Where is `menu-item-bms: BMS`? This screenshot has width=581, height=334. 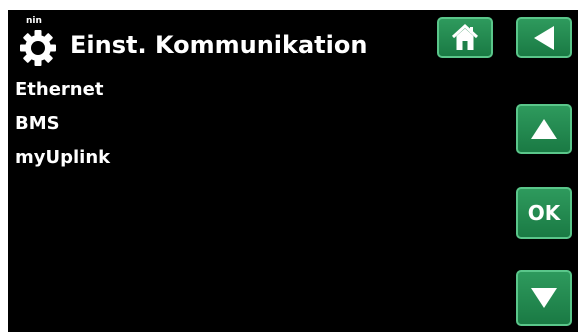 menu-item-bms: BMS is located at coordinates (62, 125).